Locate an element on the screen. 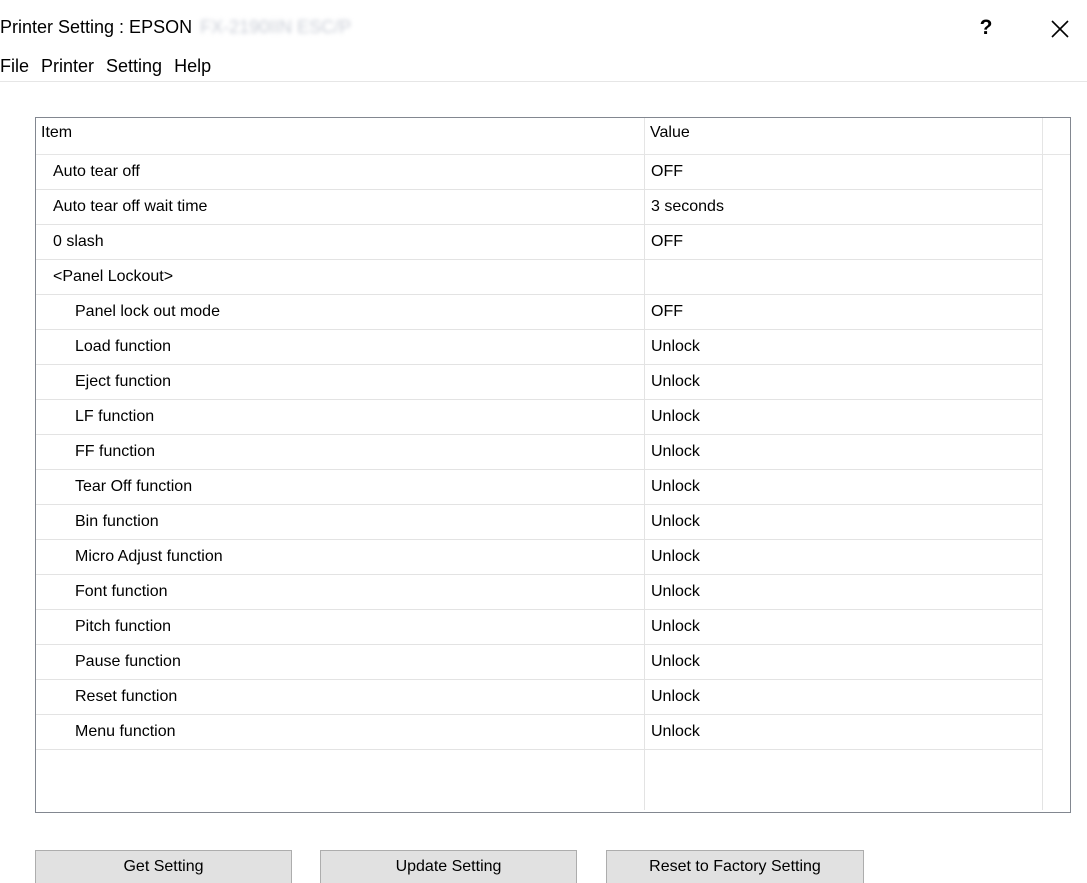 The image size is (1087, 883). table-row: Reset function Unlock is located at coordinates (539, 697).